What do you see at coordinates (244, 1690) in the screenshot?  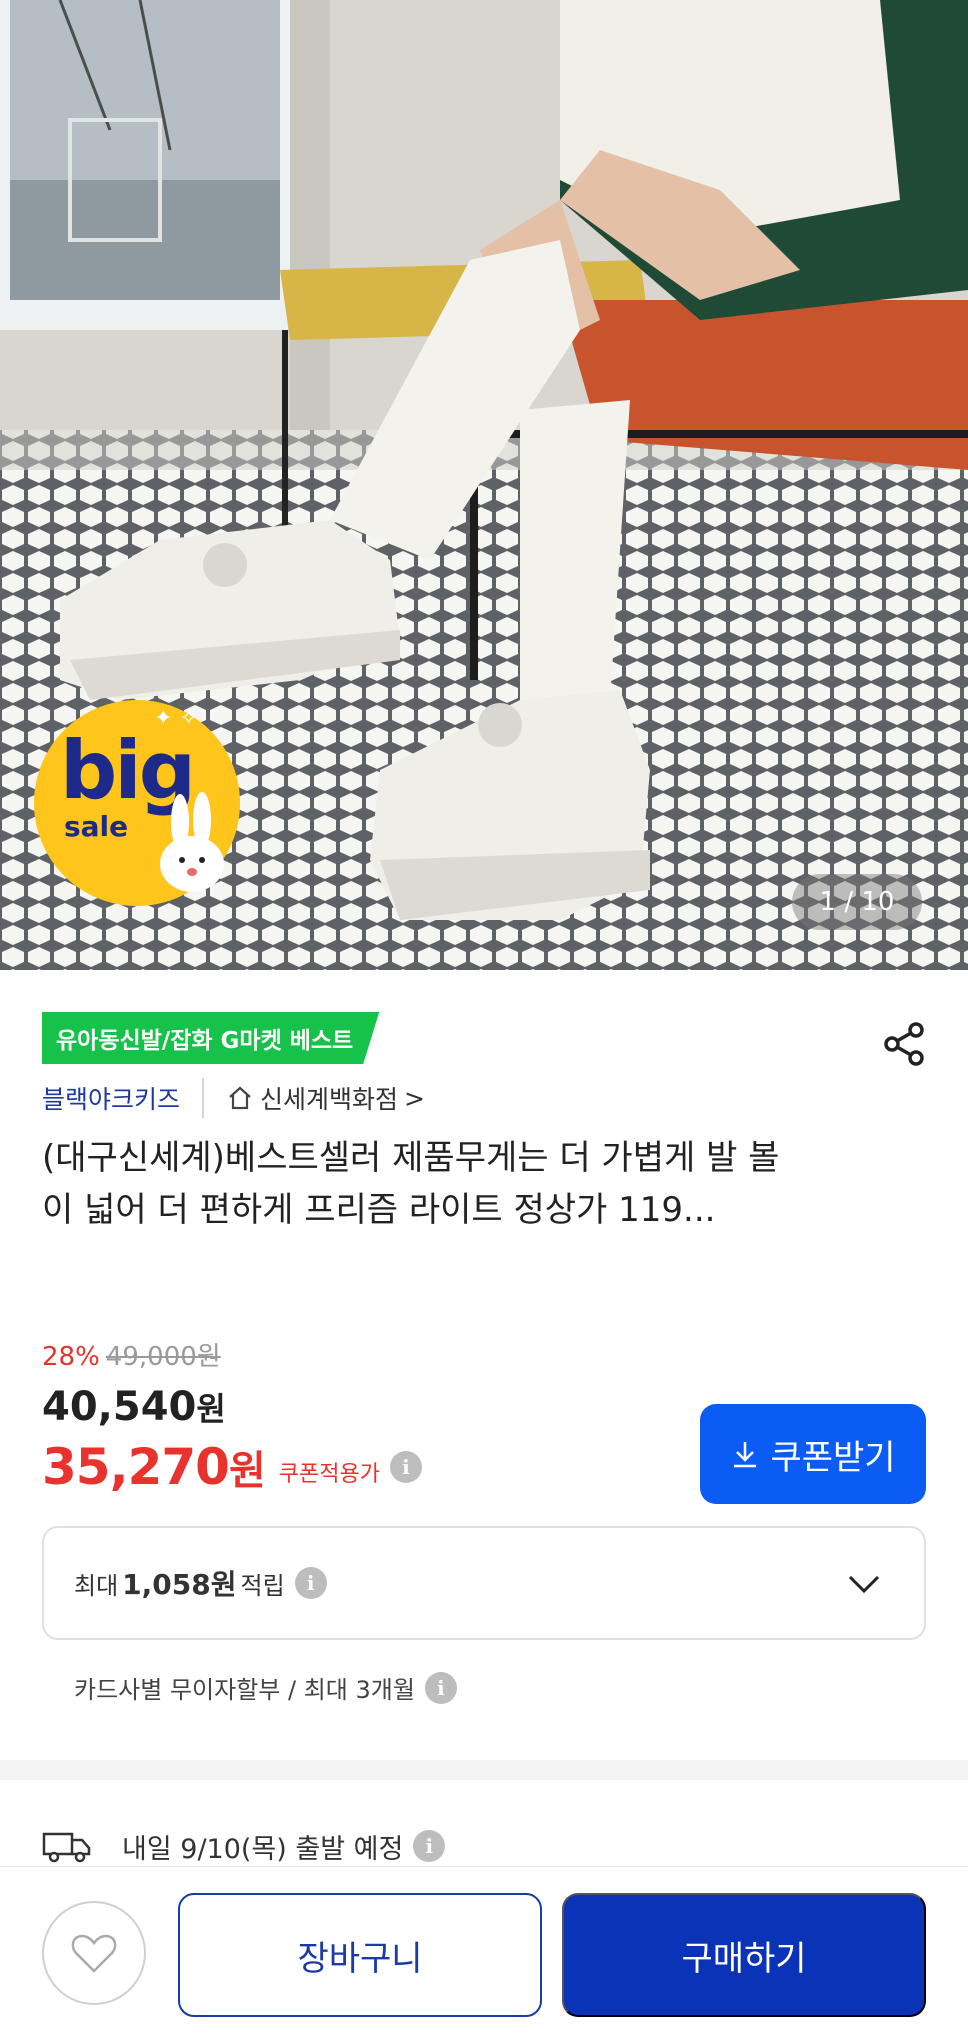 I see `installment-text: 카드사별 무이자할부 / 최대 3개월` at bounding box center [244, 1690].